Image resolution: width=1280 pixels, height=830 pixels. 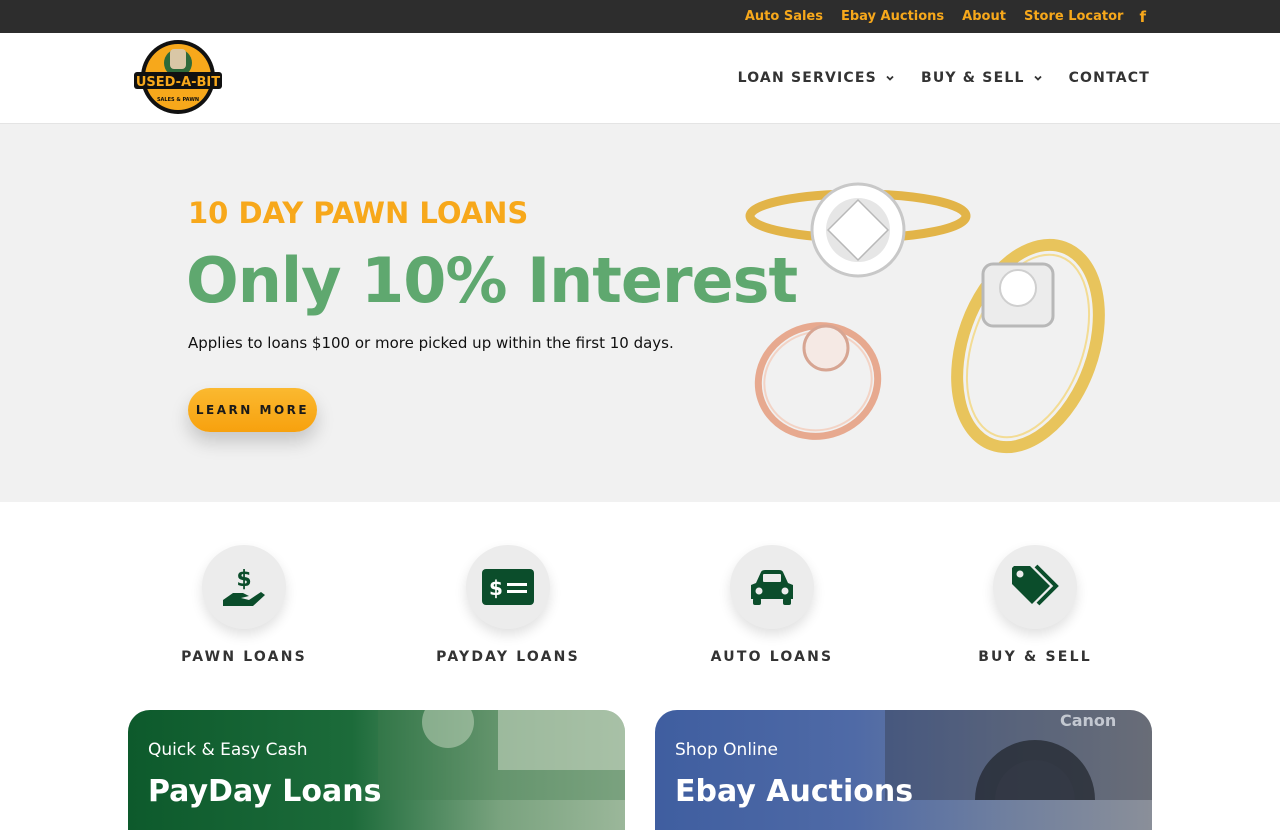 I want to click on service-buy-sell: BUY & SELL, so click(x=1035, y=605).